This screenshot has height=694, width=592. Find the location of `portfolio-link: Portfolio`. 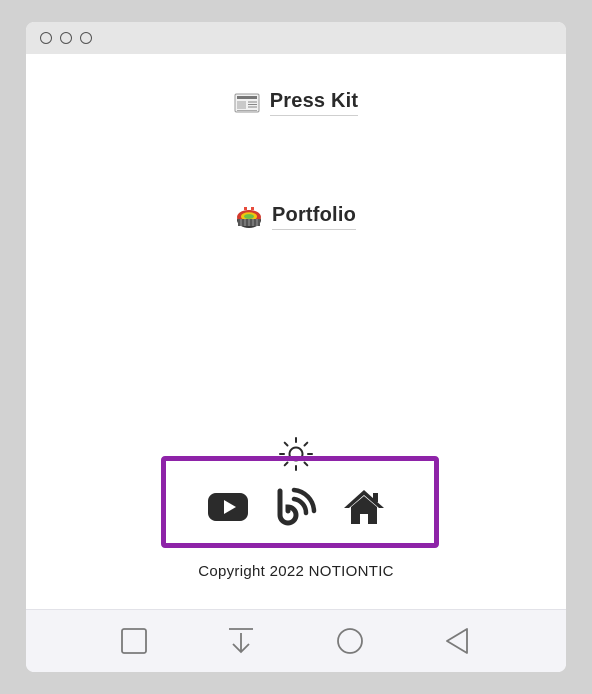

portfolio-link: Portfolio is located at coordinates (296, 217).